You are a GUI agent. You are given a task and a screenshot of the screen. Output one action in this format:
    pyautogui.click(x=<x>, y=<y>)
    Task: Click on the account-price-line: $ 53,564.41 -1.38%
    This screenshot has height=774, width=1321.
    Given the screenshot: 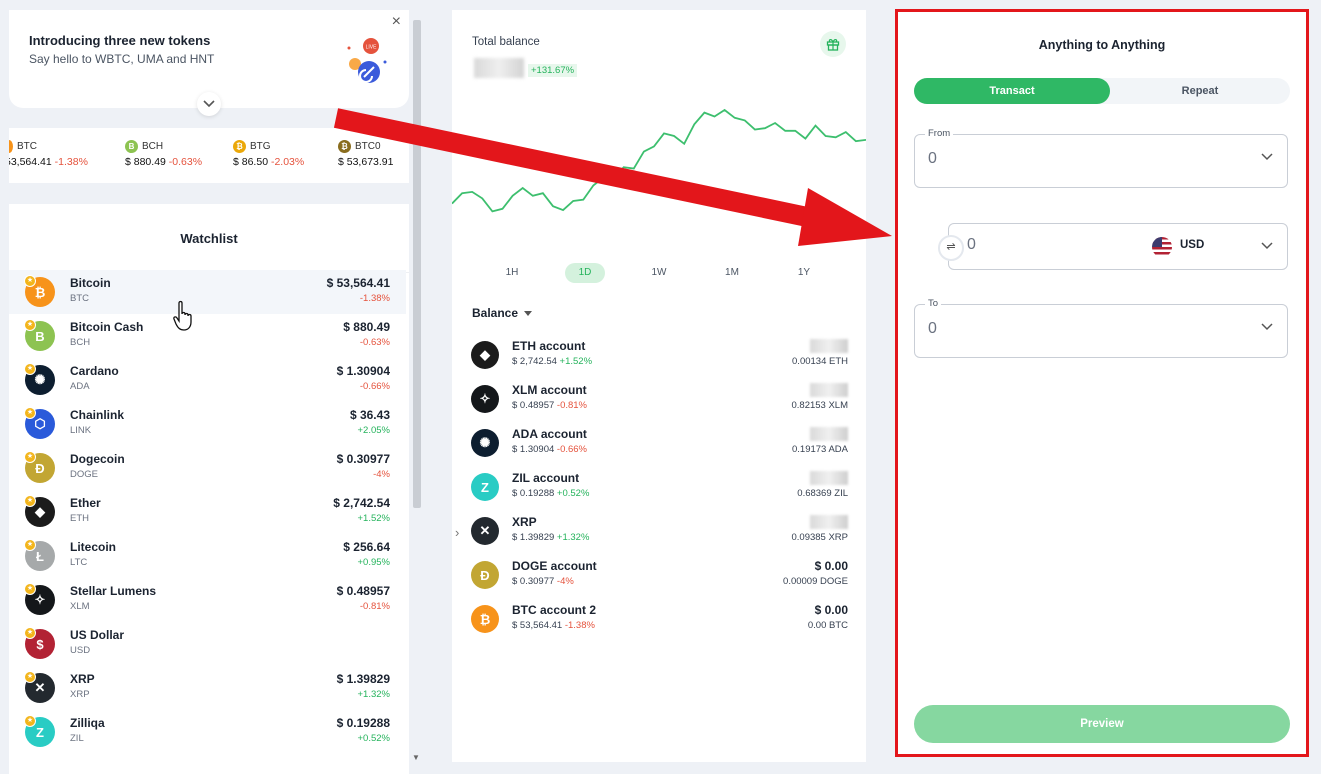 What is the action you would take?
    pyautogui.click(x=553, y=625)
    